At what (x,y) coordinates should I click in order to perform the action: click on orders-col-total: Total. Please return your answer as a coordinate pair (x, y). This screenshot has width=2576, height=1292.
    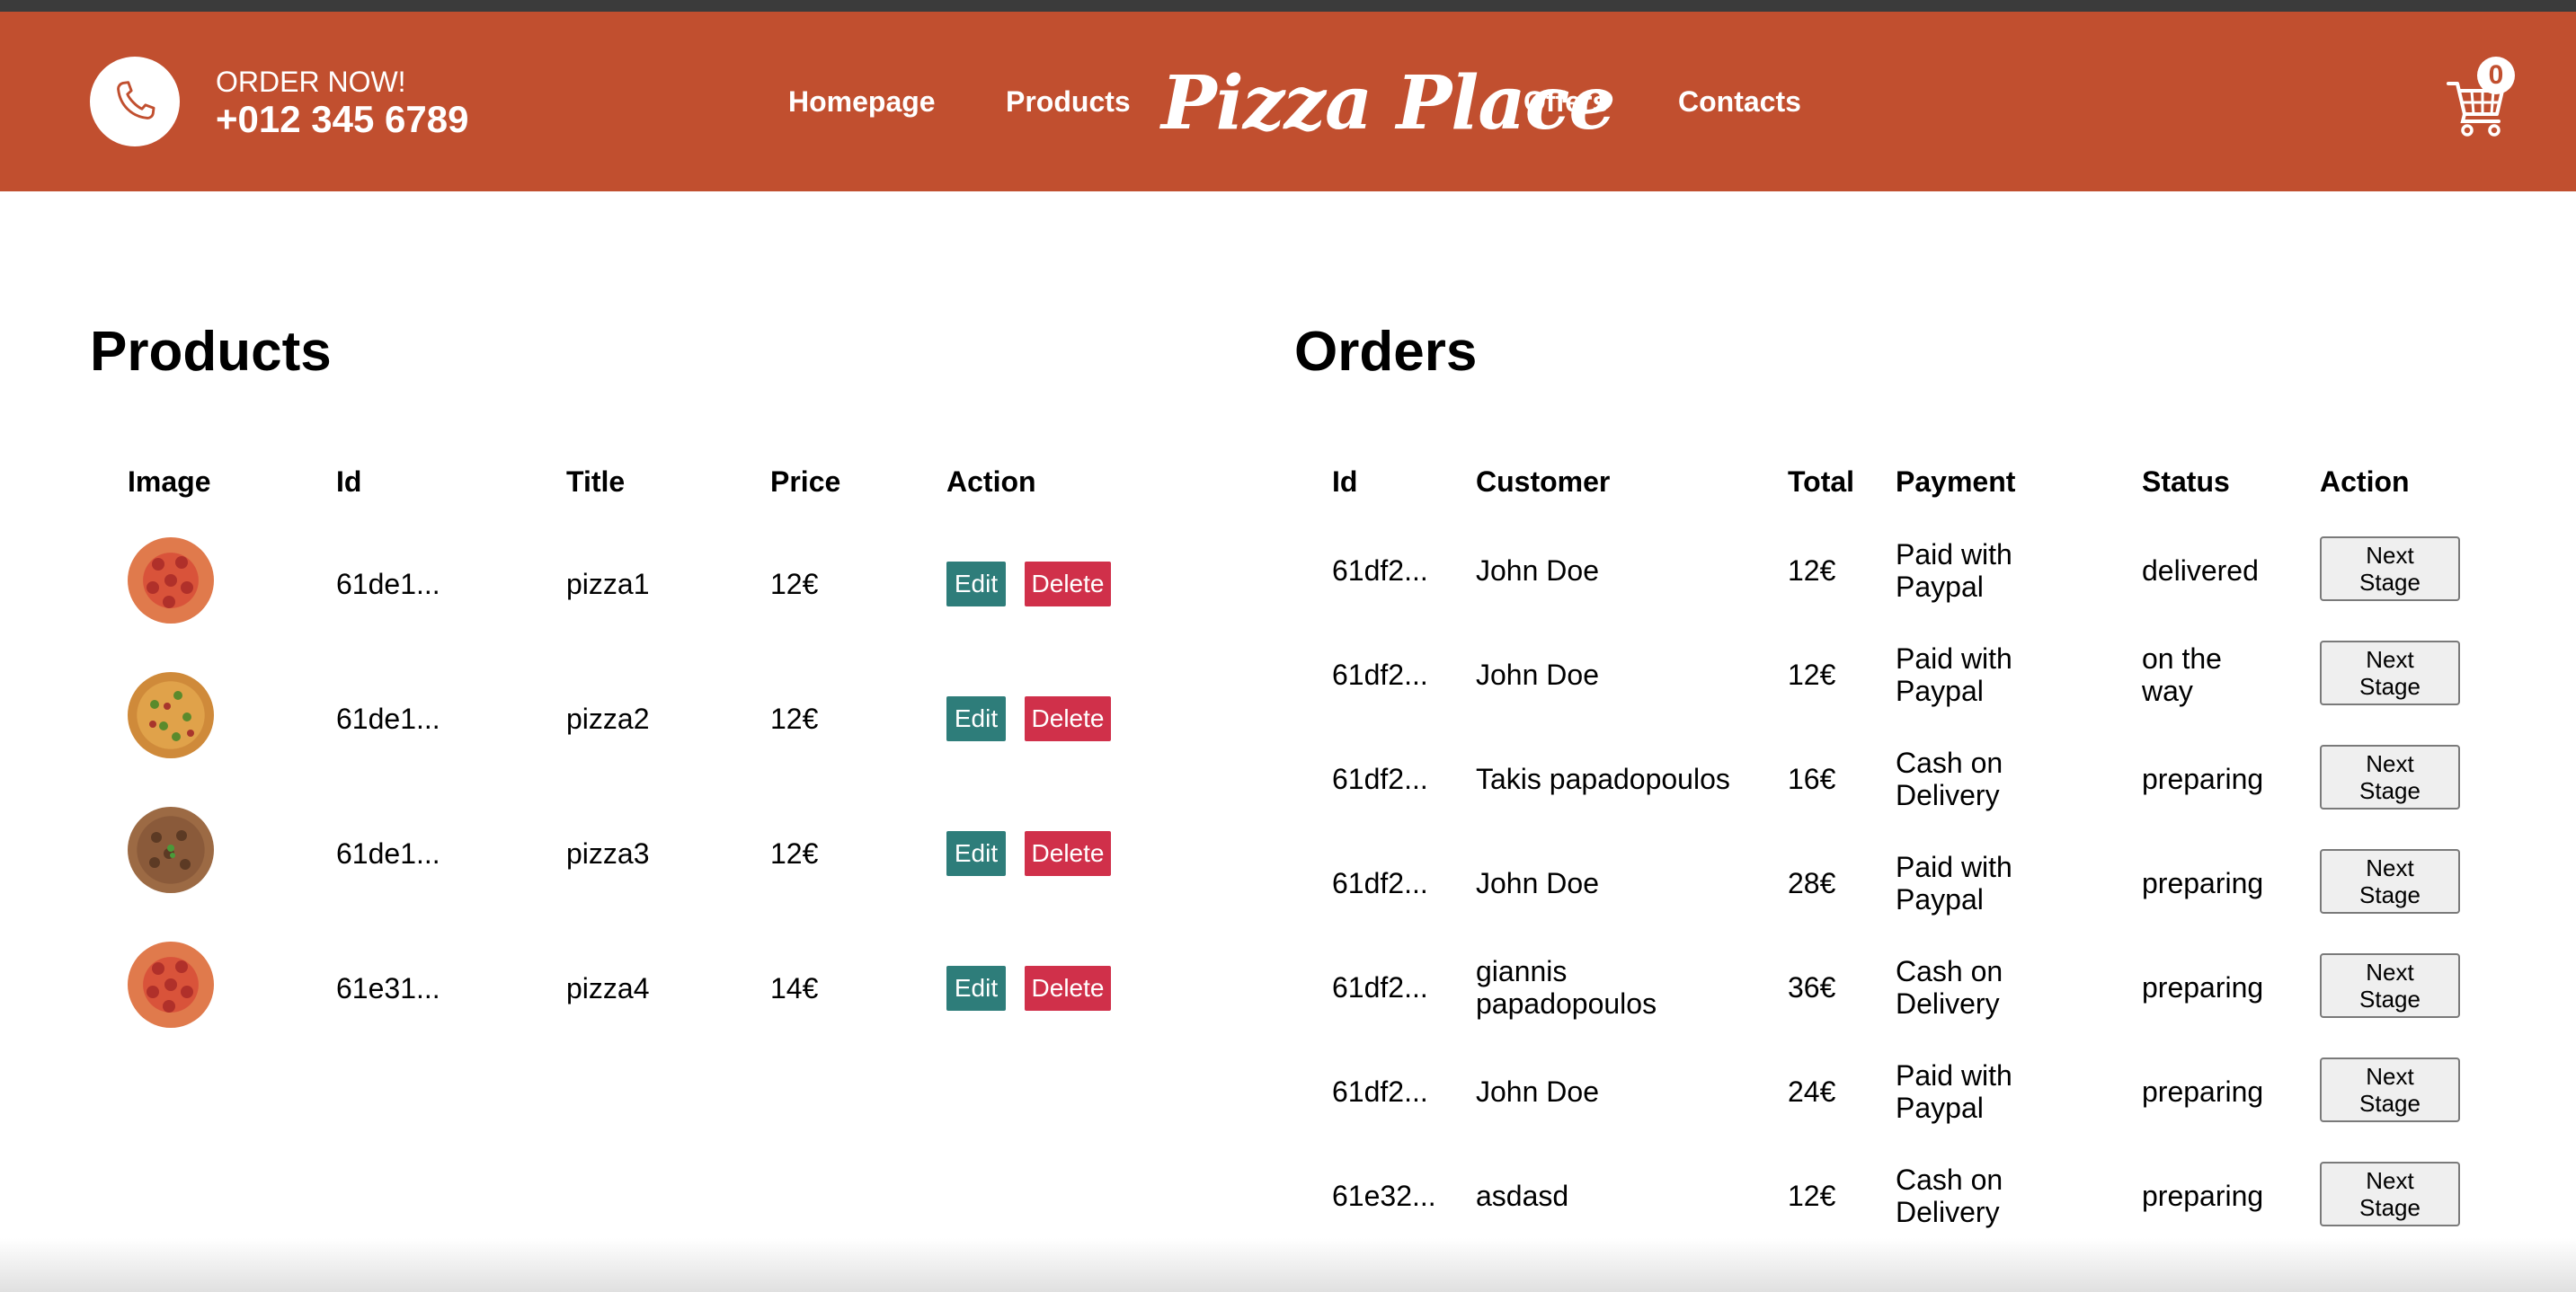
    Looking at the image, I should click on (1821, 481).